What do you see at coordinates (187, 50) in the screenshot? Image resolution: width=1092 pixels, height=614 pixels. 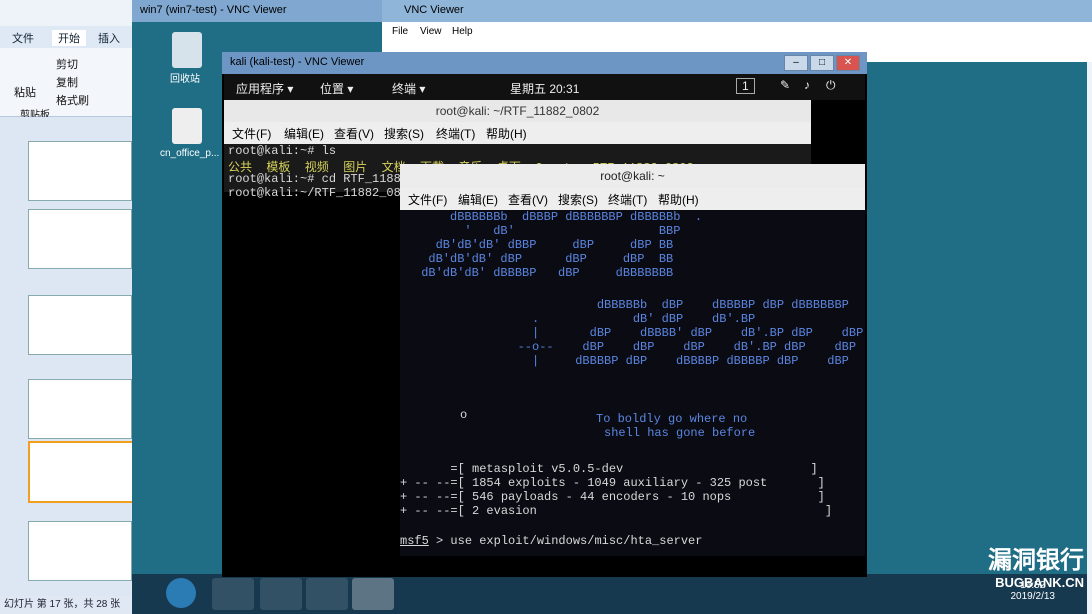 I see `recycle-bin-icon` at bounding box center [187, 50].